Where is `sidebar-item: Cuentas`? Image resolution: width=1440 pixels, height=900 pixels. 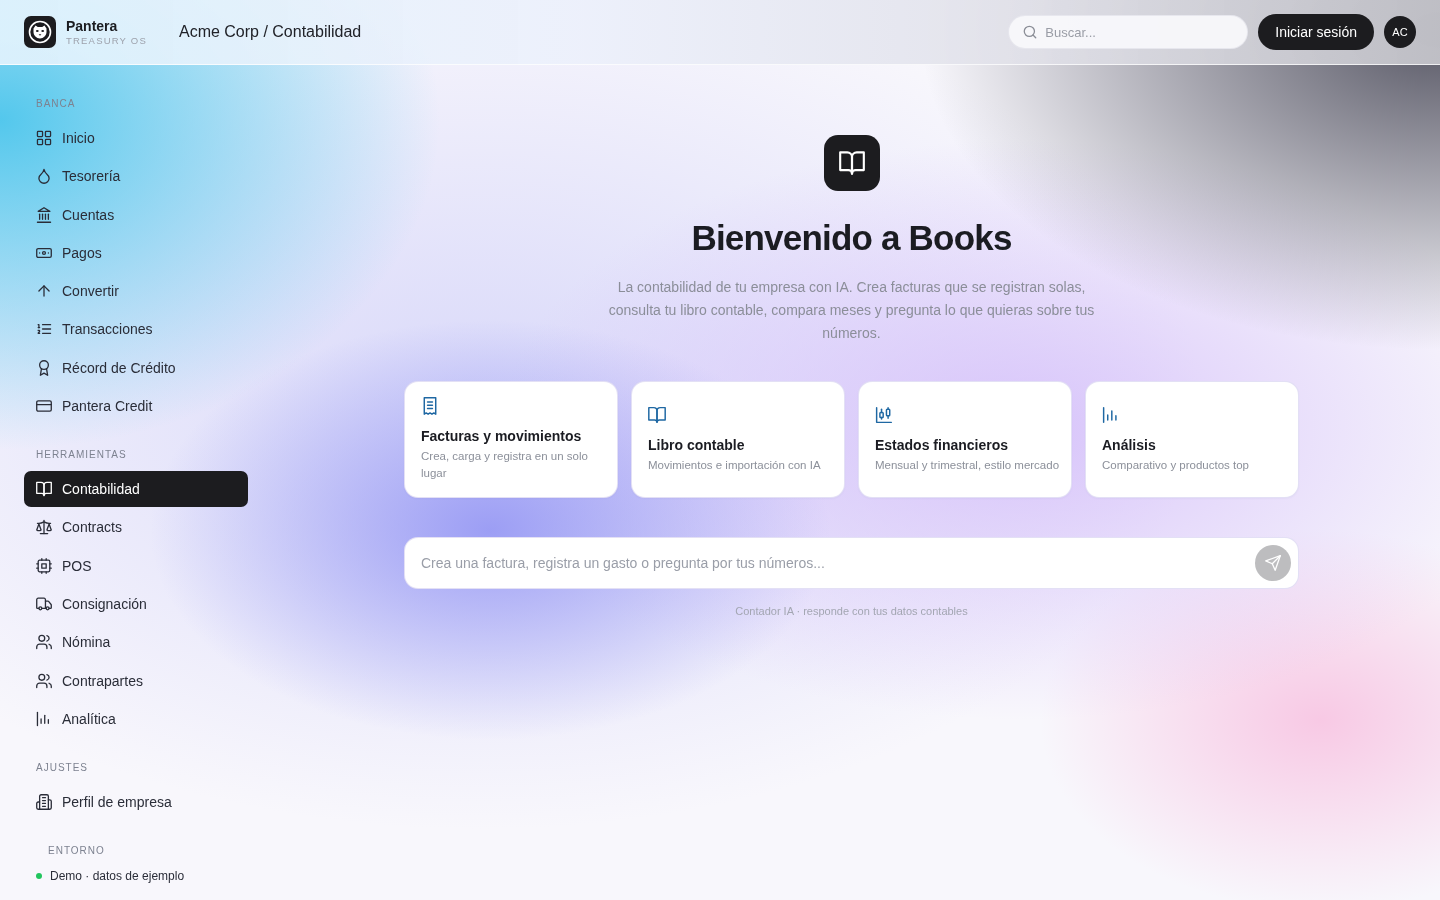
sidebar-item: Cuentas is located at coordinates (136, 214).